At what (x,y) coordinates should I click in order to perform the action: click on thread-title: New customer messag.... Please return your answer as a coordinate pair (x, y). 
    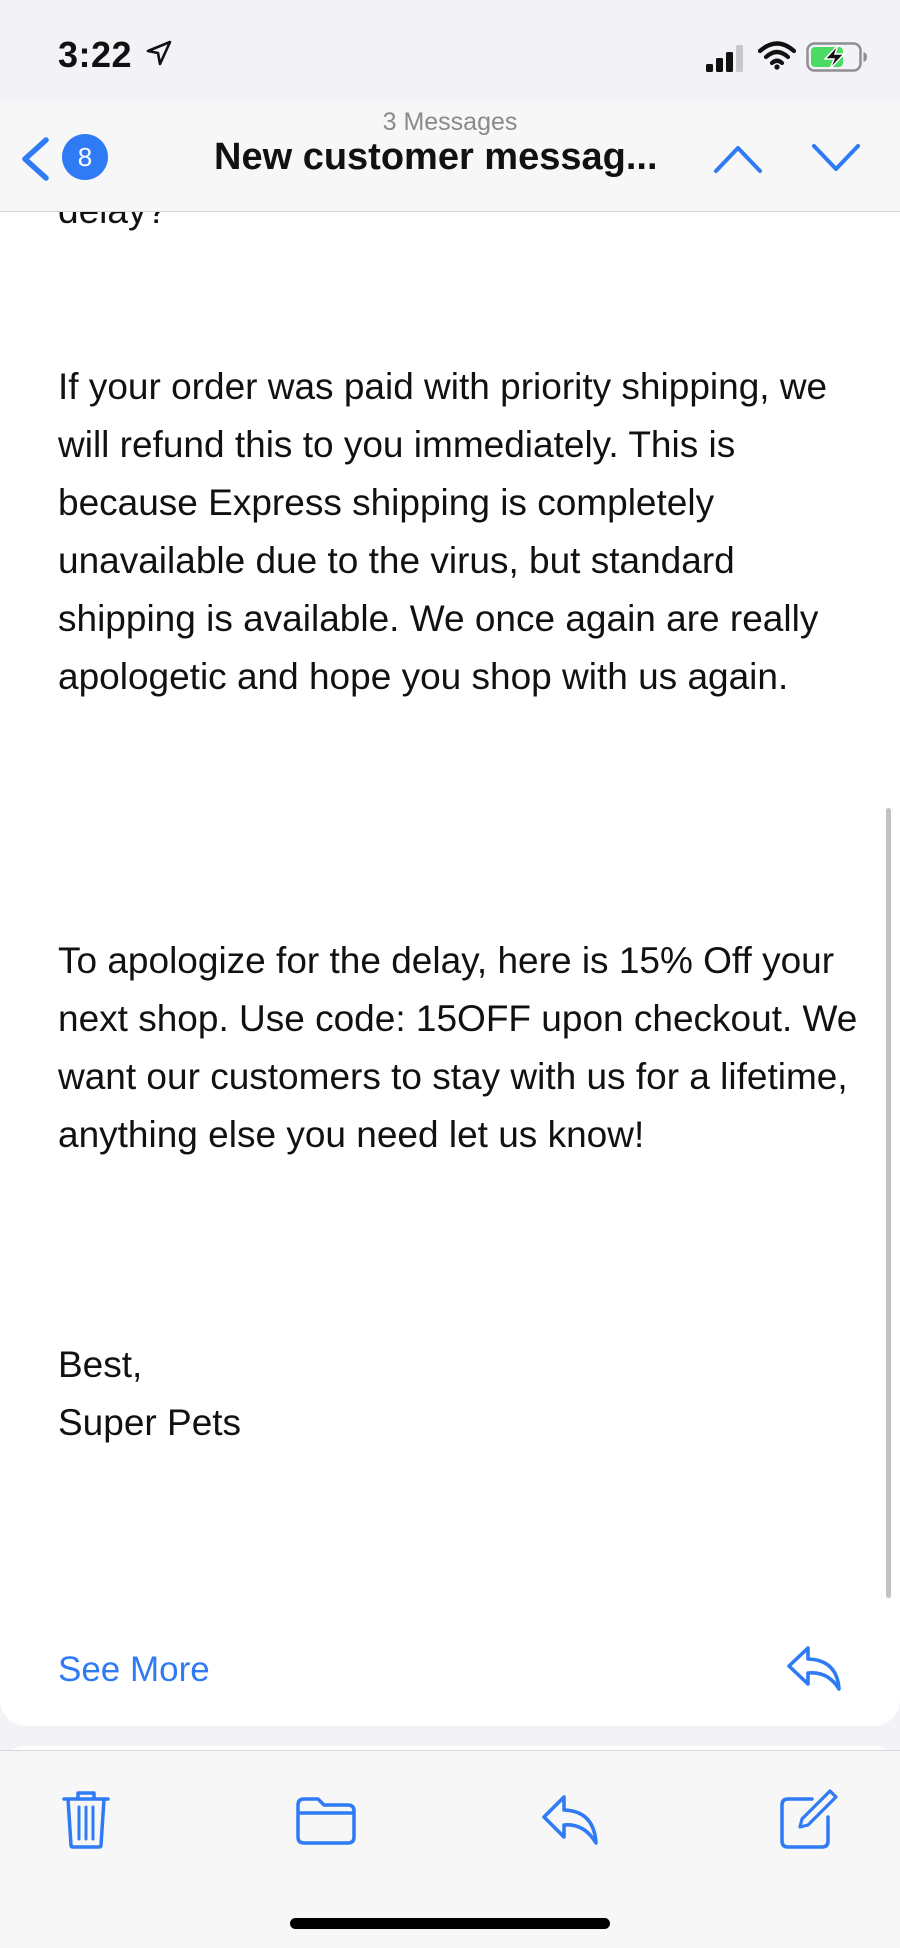
    Looking at the image, I should click on (436, 157).